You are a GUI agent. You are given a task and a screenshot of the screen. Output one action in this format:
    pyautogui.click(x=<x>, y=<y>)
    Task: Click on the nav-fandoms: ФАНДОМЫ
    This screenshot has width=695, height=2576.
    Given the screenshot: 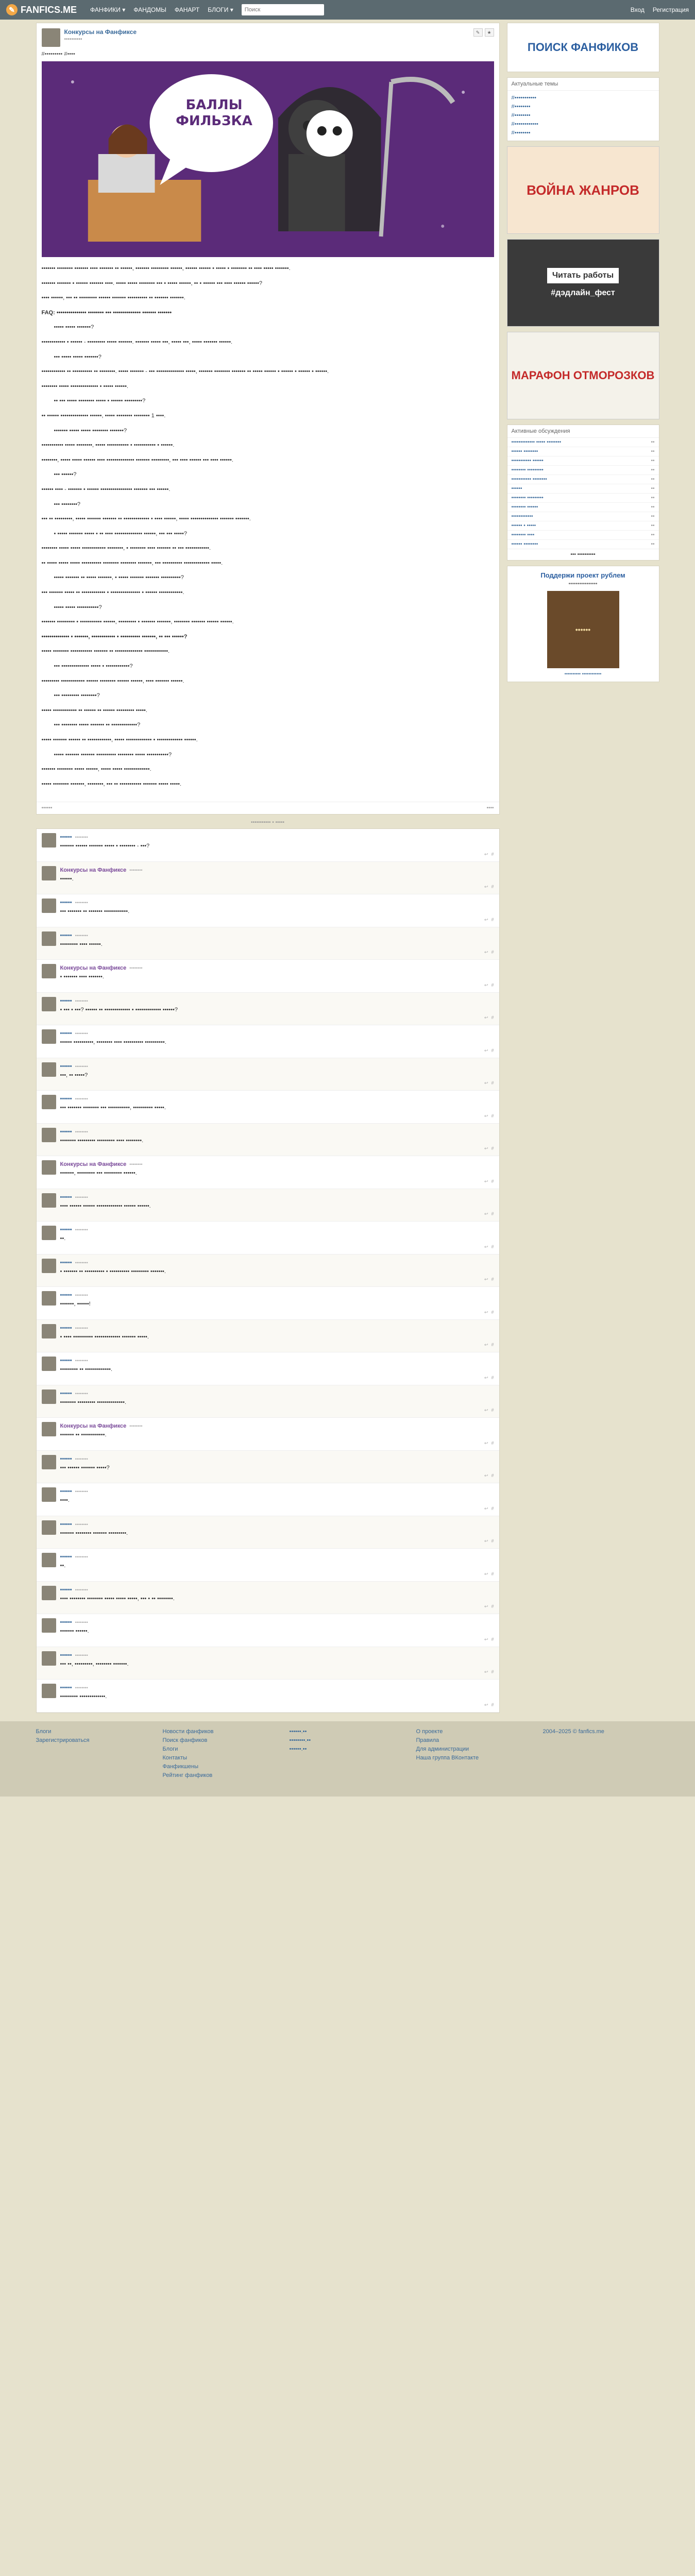 What is the action you would take?
    pyautogui.click(x=149, y=9)
    